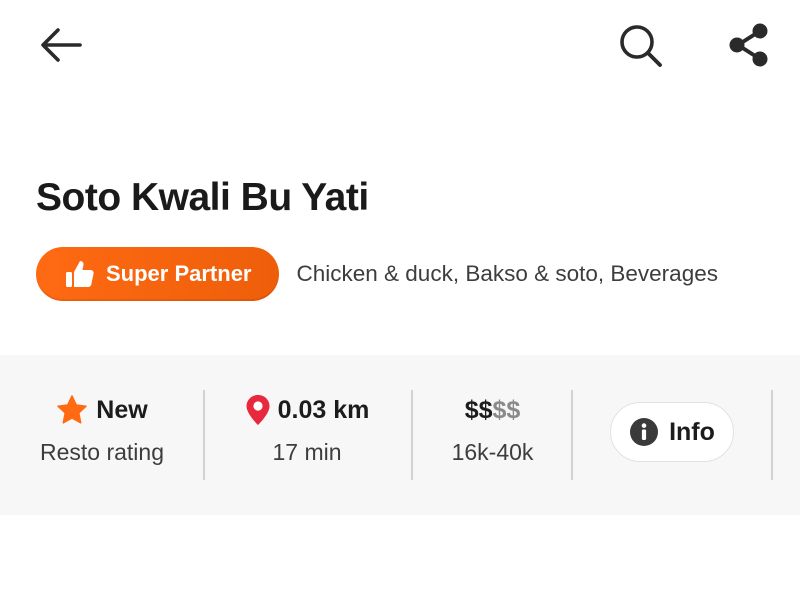 The height and width of the screenshot is (600, 800). I want to click on price-level-inactive: $$, so click(506, 409).